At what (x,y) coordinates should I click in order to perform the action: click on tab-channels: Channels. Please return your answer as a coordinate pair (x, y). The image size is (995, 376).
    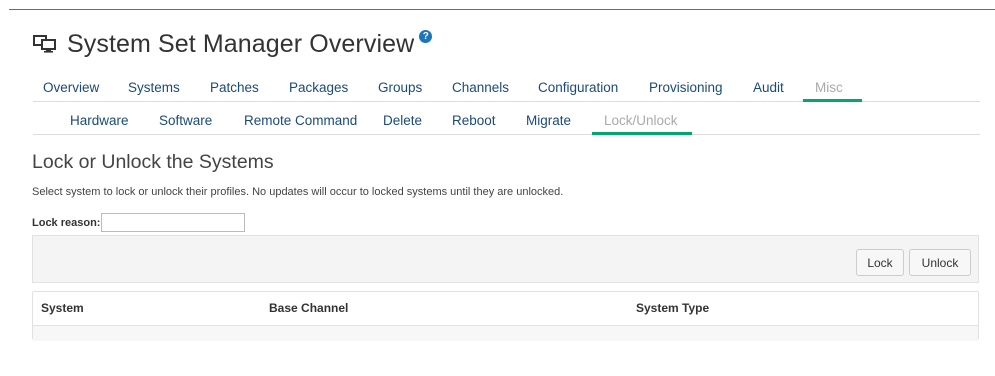
    Looking at the image, I should click on (480, 88).